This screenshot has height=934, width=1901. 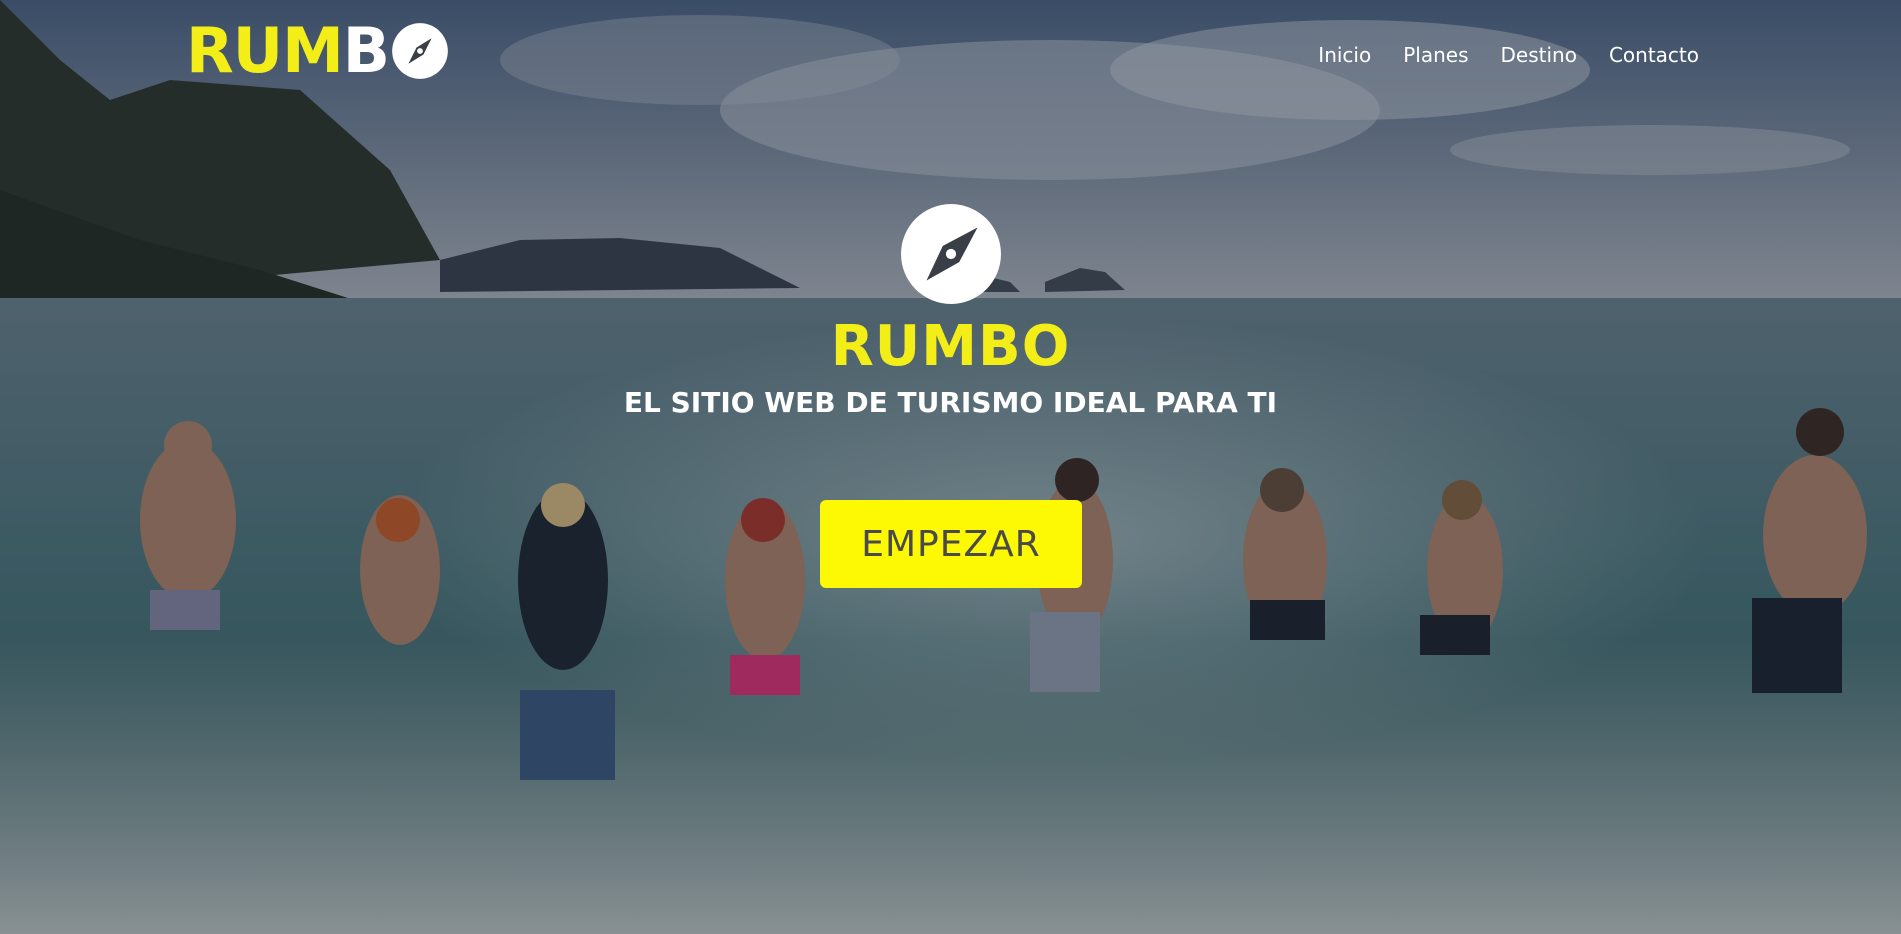 I want to click on site-header: RUMB Inicio Planes Destino Contacto, so click(x=950, y=55).